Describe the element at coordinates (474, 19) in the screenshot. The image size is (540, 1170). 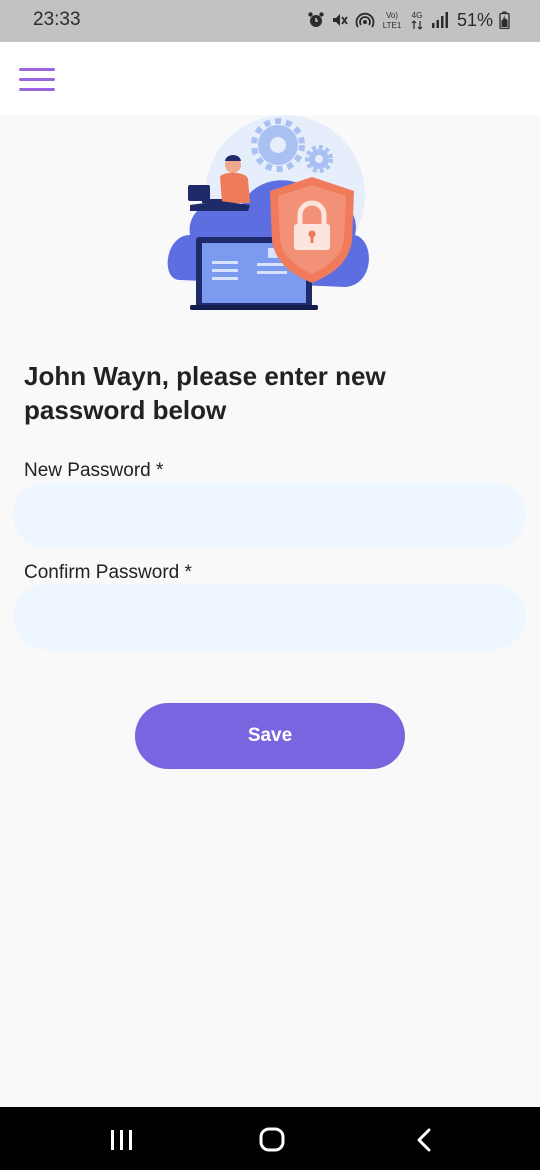
I see `battery-percent: 51%` at that location.